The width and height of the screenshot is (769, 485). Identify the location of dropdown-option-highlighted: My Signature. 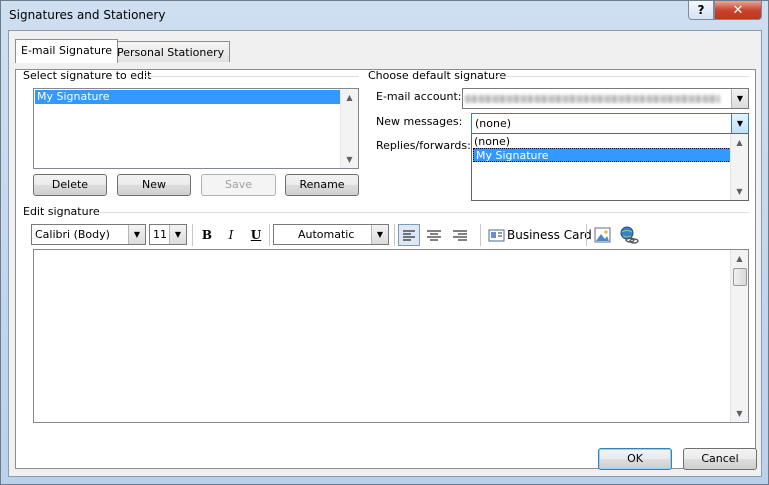
(602, 155).